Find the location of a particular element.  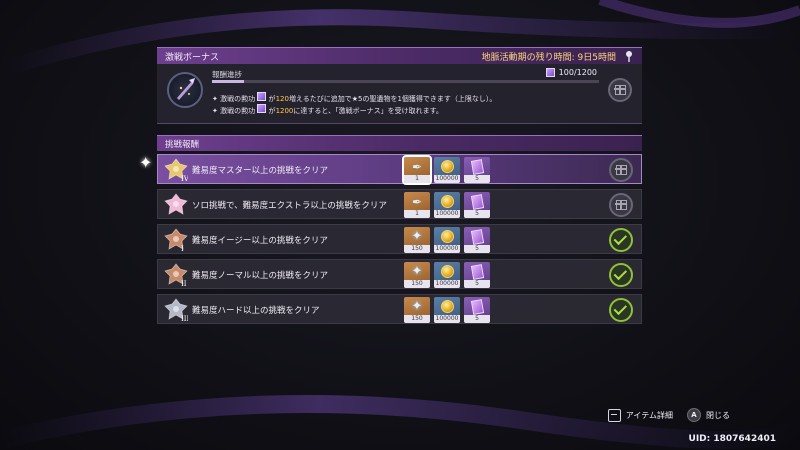

medal-rank: IV is located at coordinates (184, 178).